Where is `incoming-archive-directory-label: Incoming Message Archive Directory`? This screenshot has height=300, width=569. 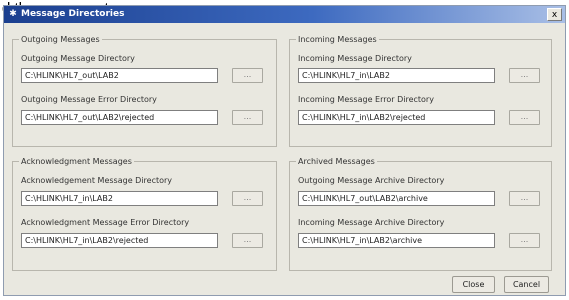 incoming-archive-directory-label: Incoming Message Archive Directory is located at coordinates (371, 222).